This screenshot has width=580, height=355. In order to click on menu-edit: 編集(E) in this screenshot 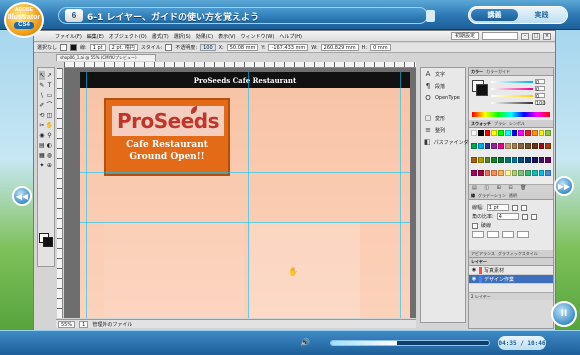, I will do `click(95, 36)`.